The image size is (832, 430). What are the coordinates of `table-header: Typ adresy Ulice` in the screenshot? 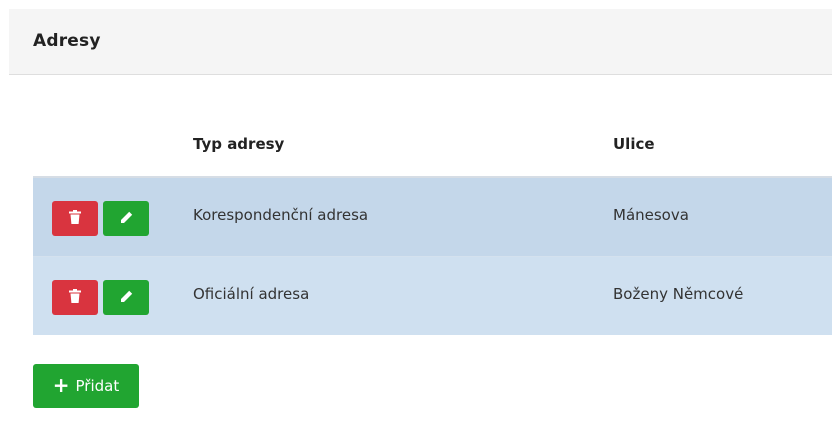 It's located at (432, 148).